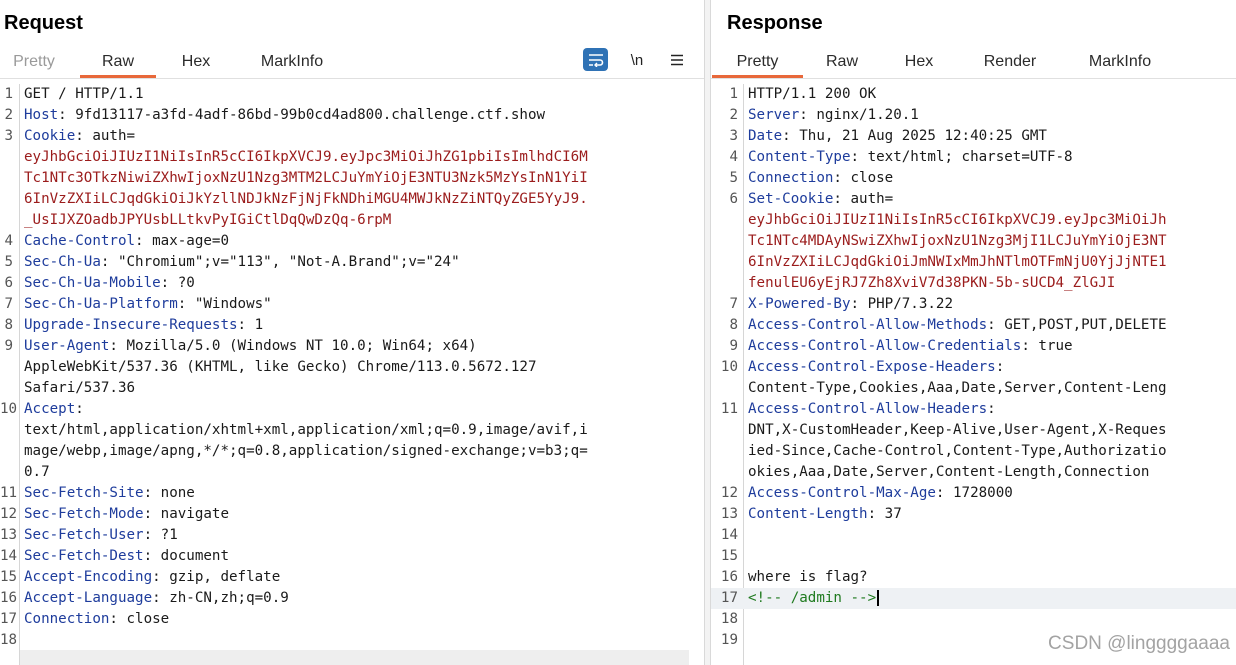 This screenshot has height=665, width=1236. What do you see at coordinates (707, 332) in the screenshot?
I see `panel-splitter` at bounding box center [707, 332].